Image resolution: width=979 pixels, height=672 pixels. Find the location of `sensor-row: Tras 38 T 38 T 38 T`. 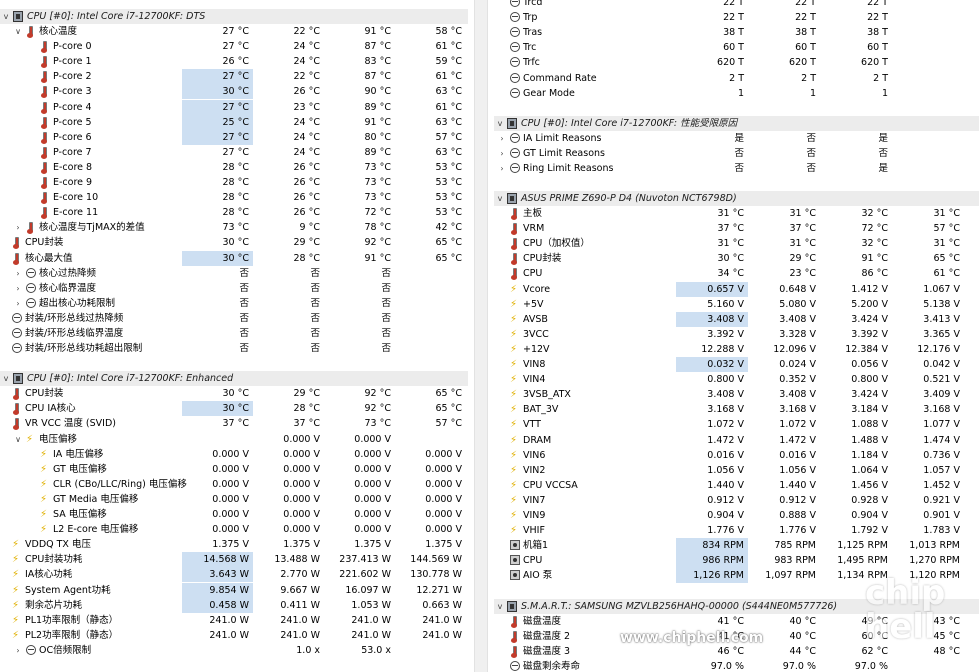

sensor-row: Tras 38 T 38 T 38 T is located at coordinates (736, 32).